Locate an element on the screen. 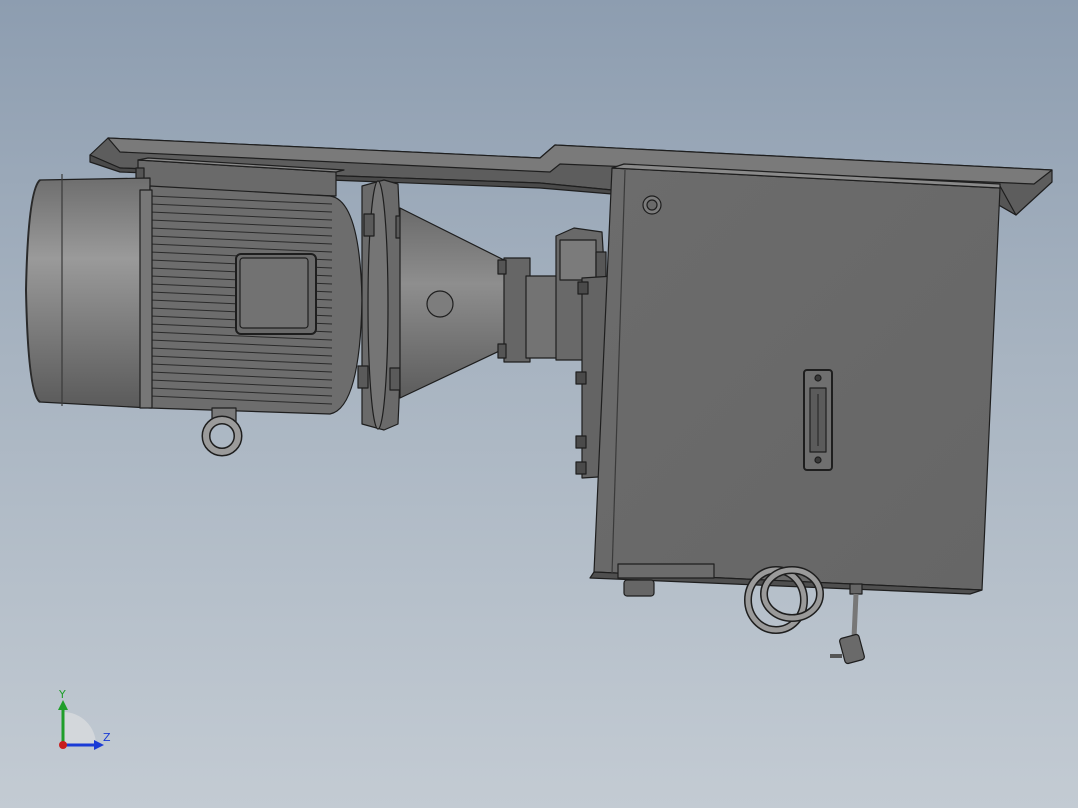 Image resolution: width=1078 pixels, height=808 pixels. electric-motor is located at coordinates (194, 315).